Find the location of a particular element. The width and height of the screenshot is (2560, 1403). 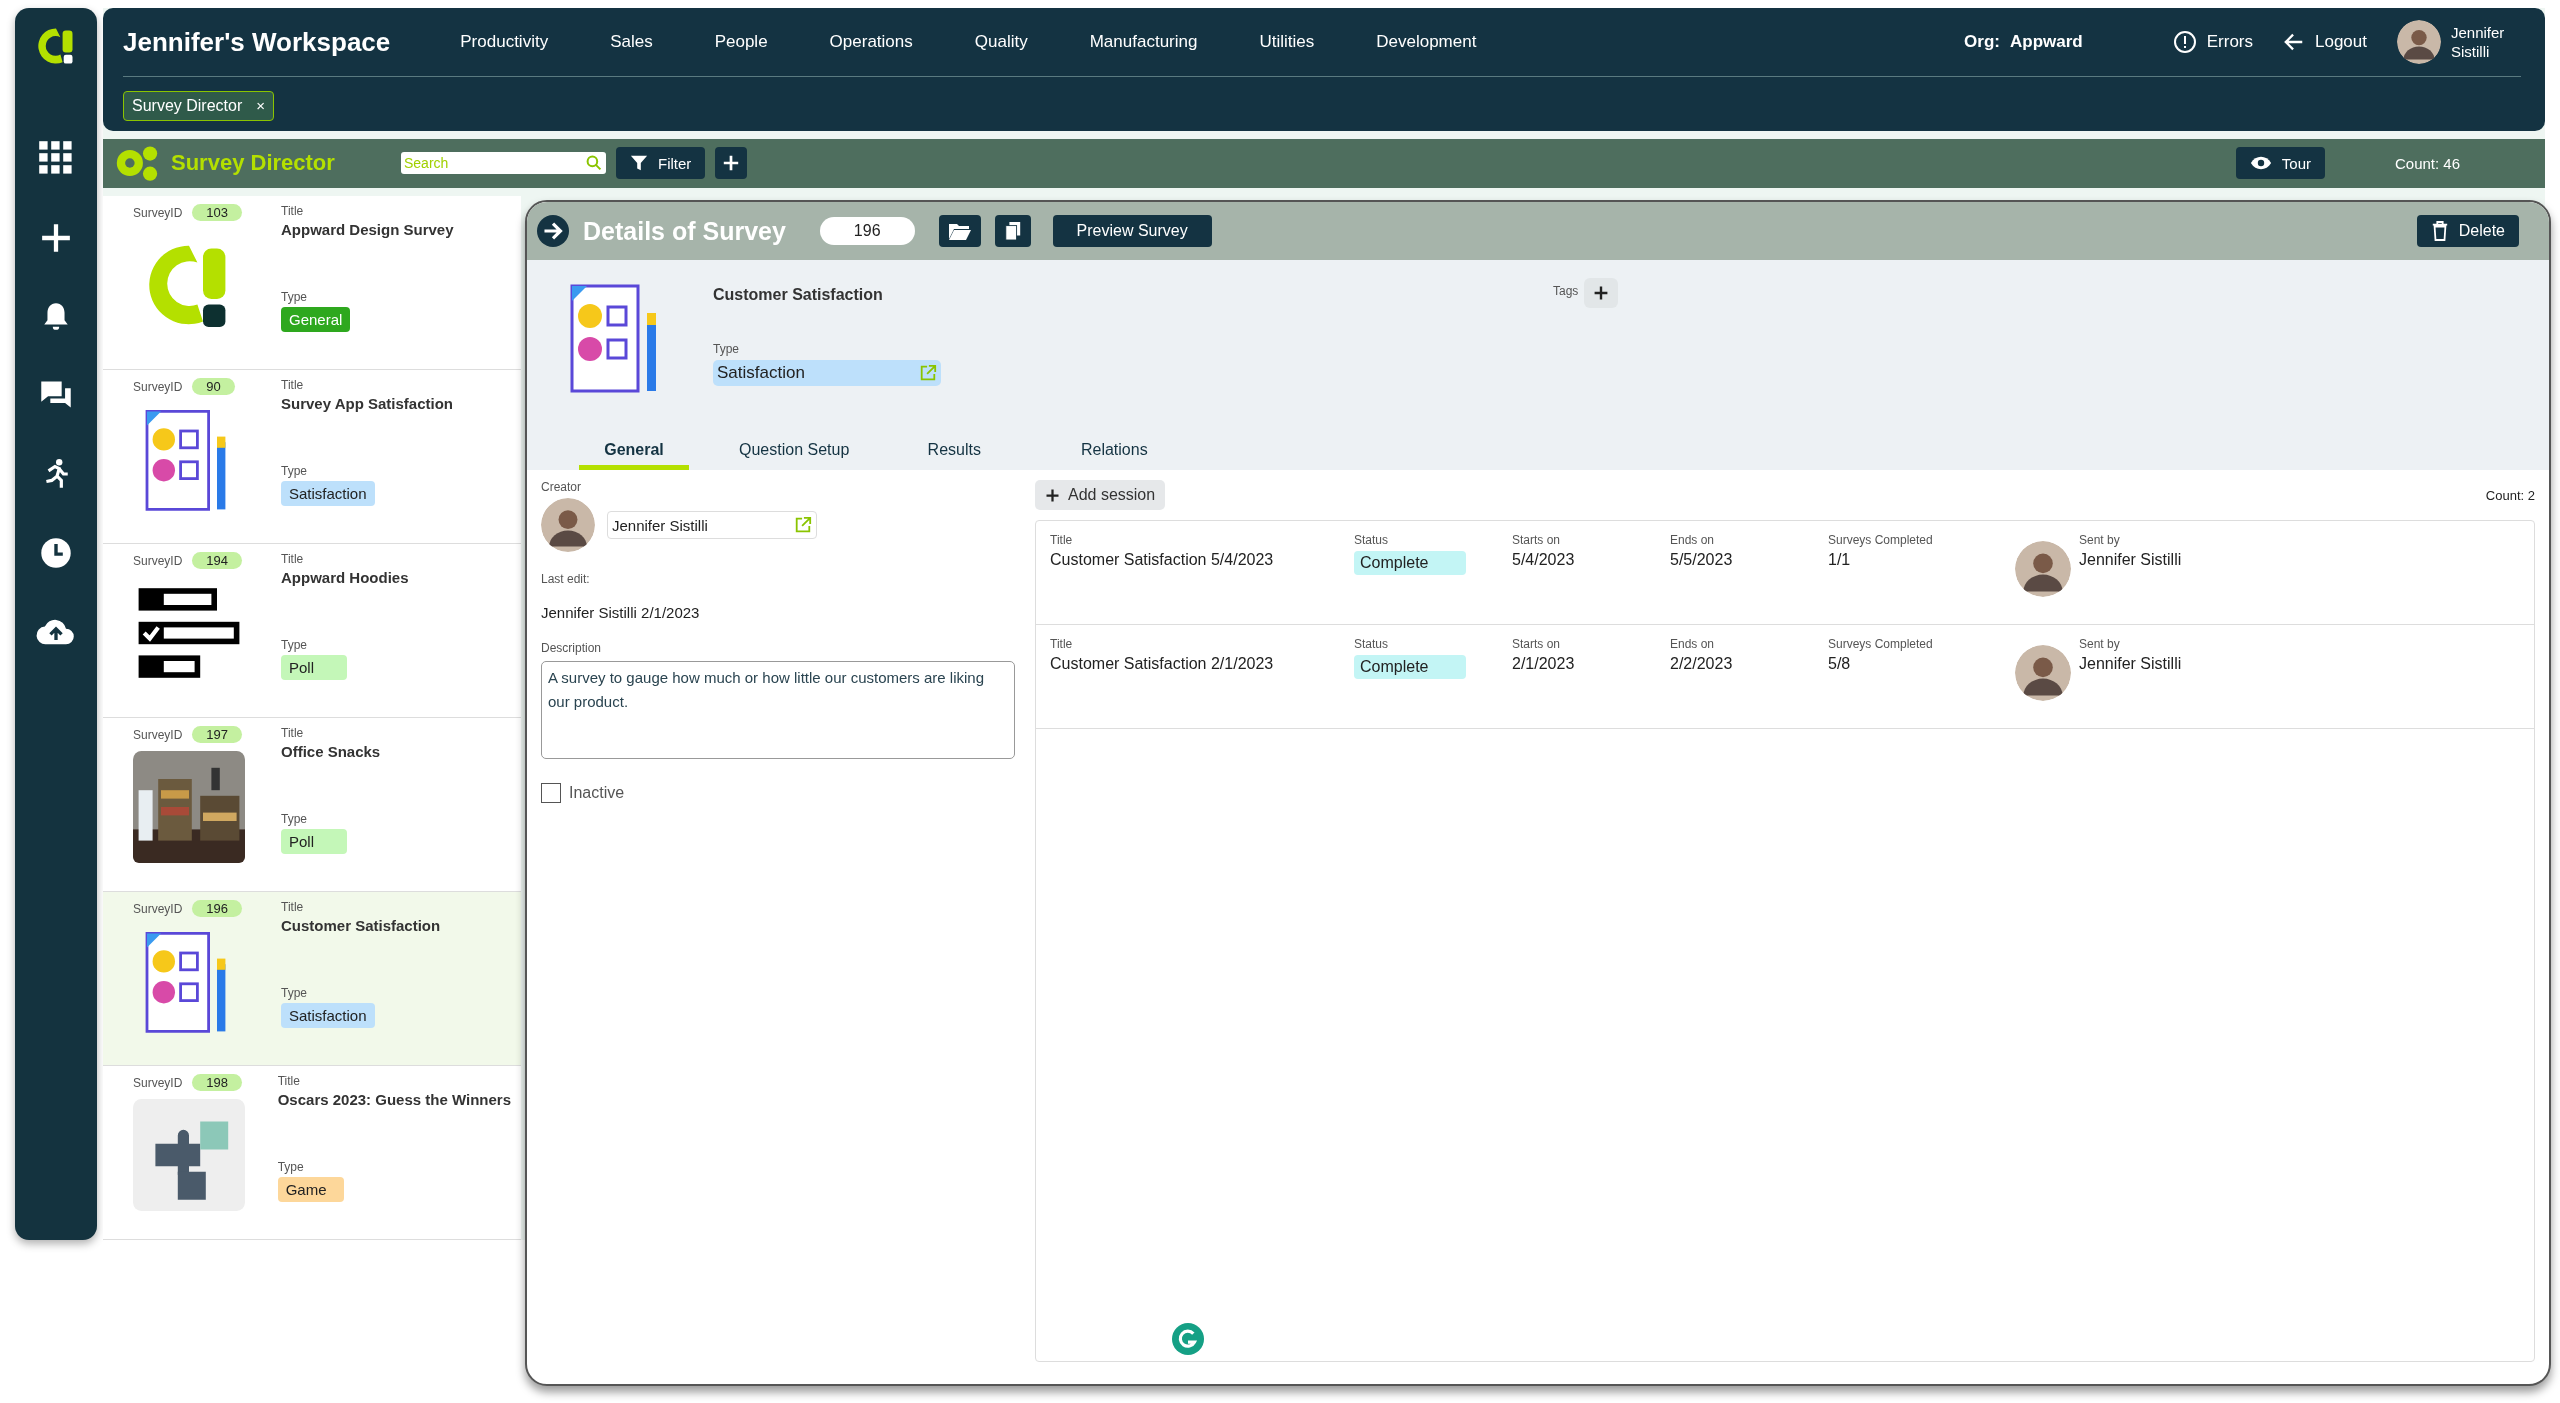

field-label: Surveys Completed is located at coordinates (1880, 540).